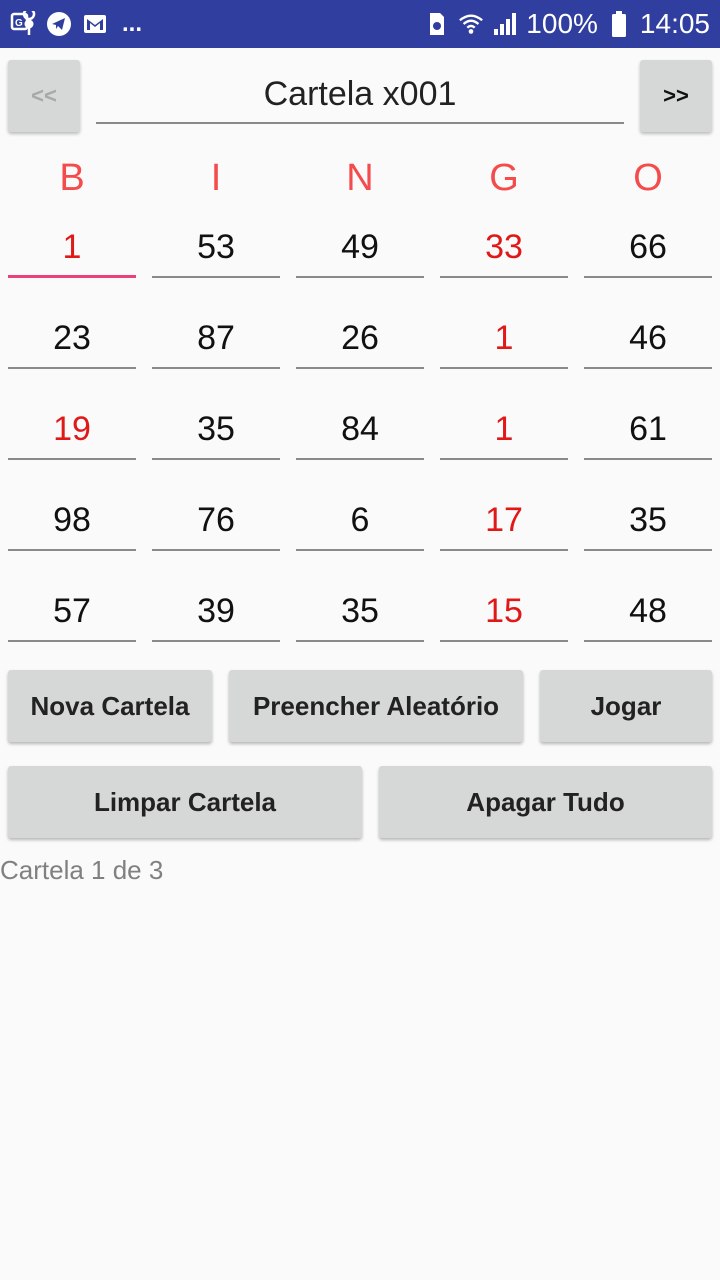 Image resolution: width=720 pixels, height=1280 pixels. I want to click on number-input: 84, so click(360, 432).